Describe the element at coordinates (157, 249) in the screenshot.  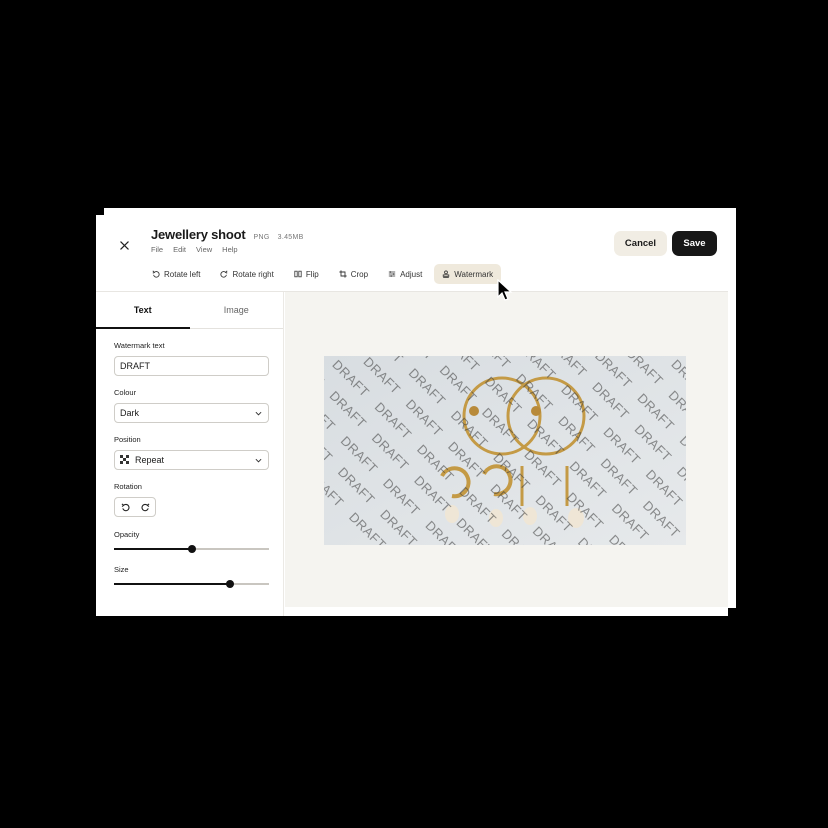
I see `menu-file: File` at that location.